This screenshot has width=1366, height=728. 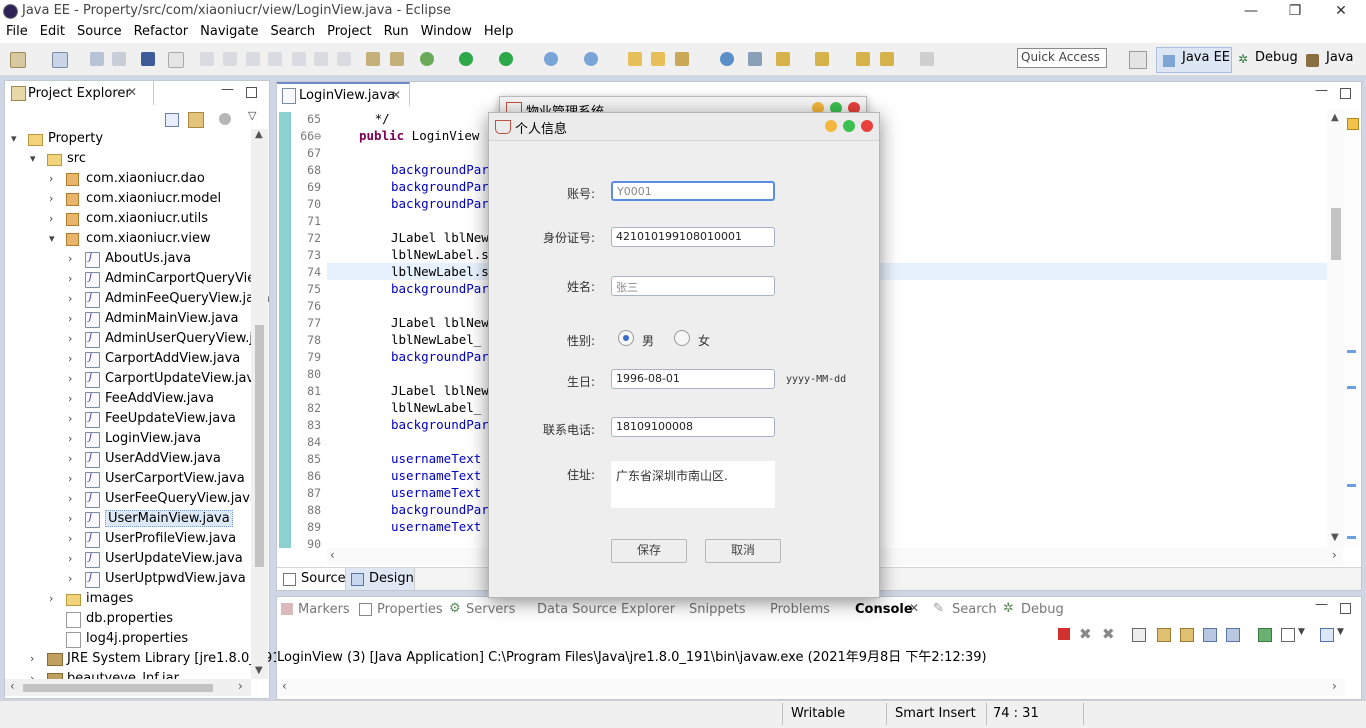 What do you see at coordinates (128, 479) in the screenshot?
I see `tree-item: › UserCarportView.java` at bounding box center [128, 479].